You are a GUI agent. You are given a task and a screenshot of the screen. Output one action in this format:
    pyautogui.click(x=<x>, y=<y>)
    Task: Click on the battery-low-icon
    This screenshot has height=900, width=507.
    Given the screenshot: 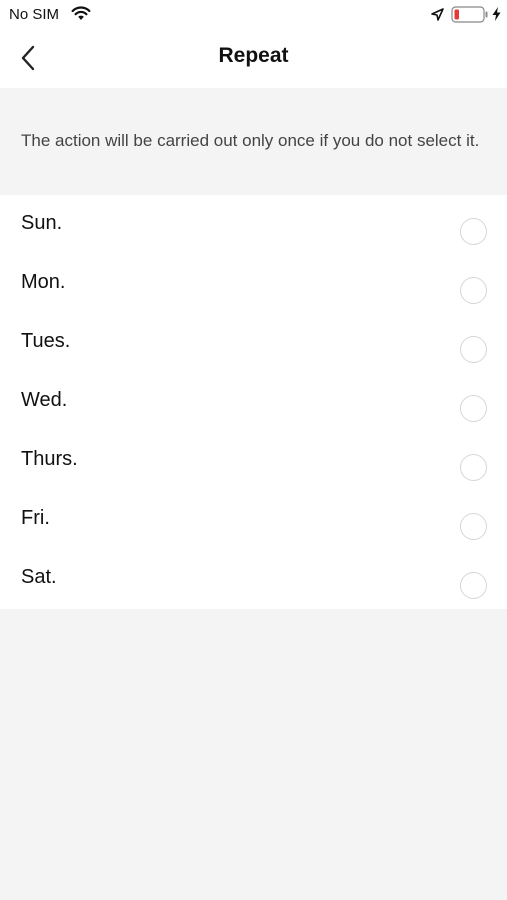 What is the action you would take?
    pyautogui.click(x=470, y=17)
    